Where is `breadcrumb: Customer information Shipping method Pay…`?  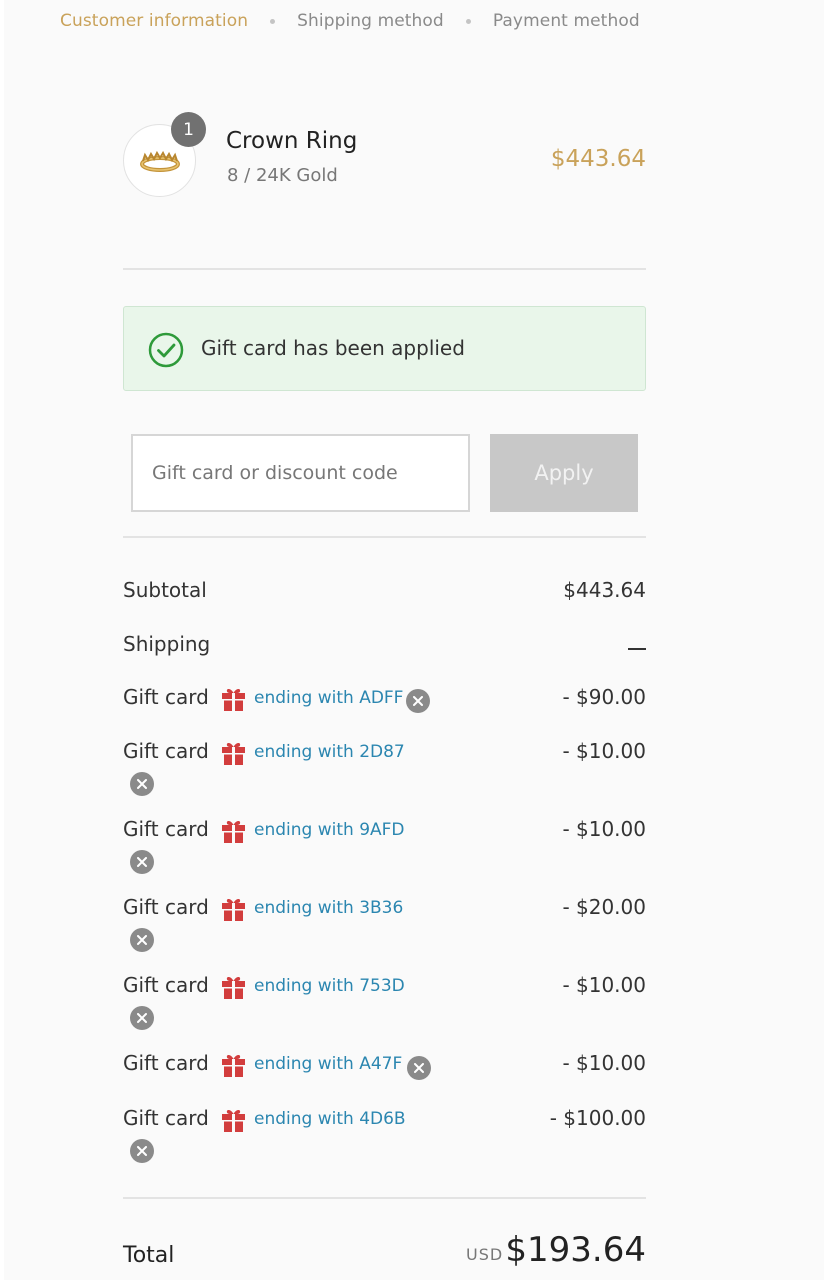
breadcrumb: Customer information Shipping method Pay… is located at coordinates (350, 21).